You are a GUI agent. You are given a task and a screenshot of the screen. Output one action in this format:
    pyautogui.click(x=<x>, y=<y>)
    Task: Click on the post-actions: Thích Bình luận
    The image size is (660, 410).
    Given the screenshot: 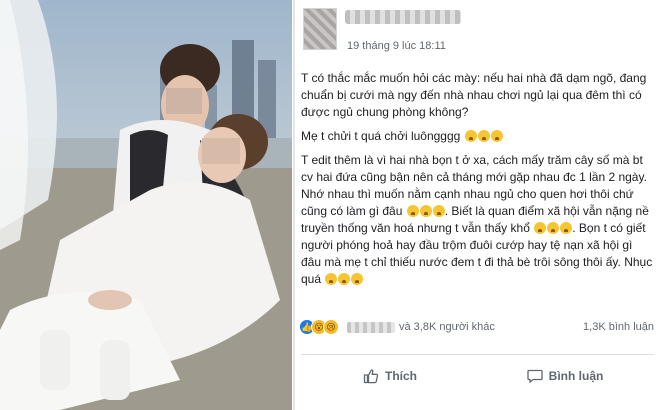 What is the action you would take?
    pyautogui.click(x=477, y=376)
    